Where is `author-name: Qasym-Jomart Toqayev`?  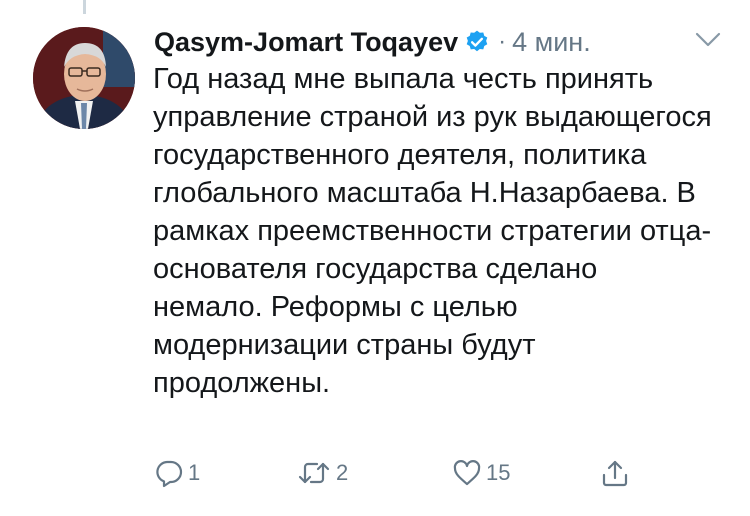 author-name: Qasym-Jomart Toqayev is located at coordinates (306, 42).